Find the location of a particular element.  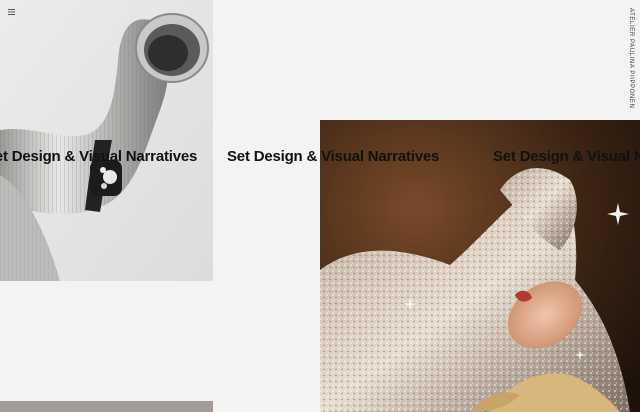

hamburger-icon is located at coordinates (11, 12).